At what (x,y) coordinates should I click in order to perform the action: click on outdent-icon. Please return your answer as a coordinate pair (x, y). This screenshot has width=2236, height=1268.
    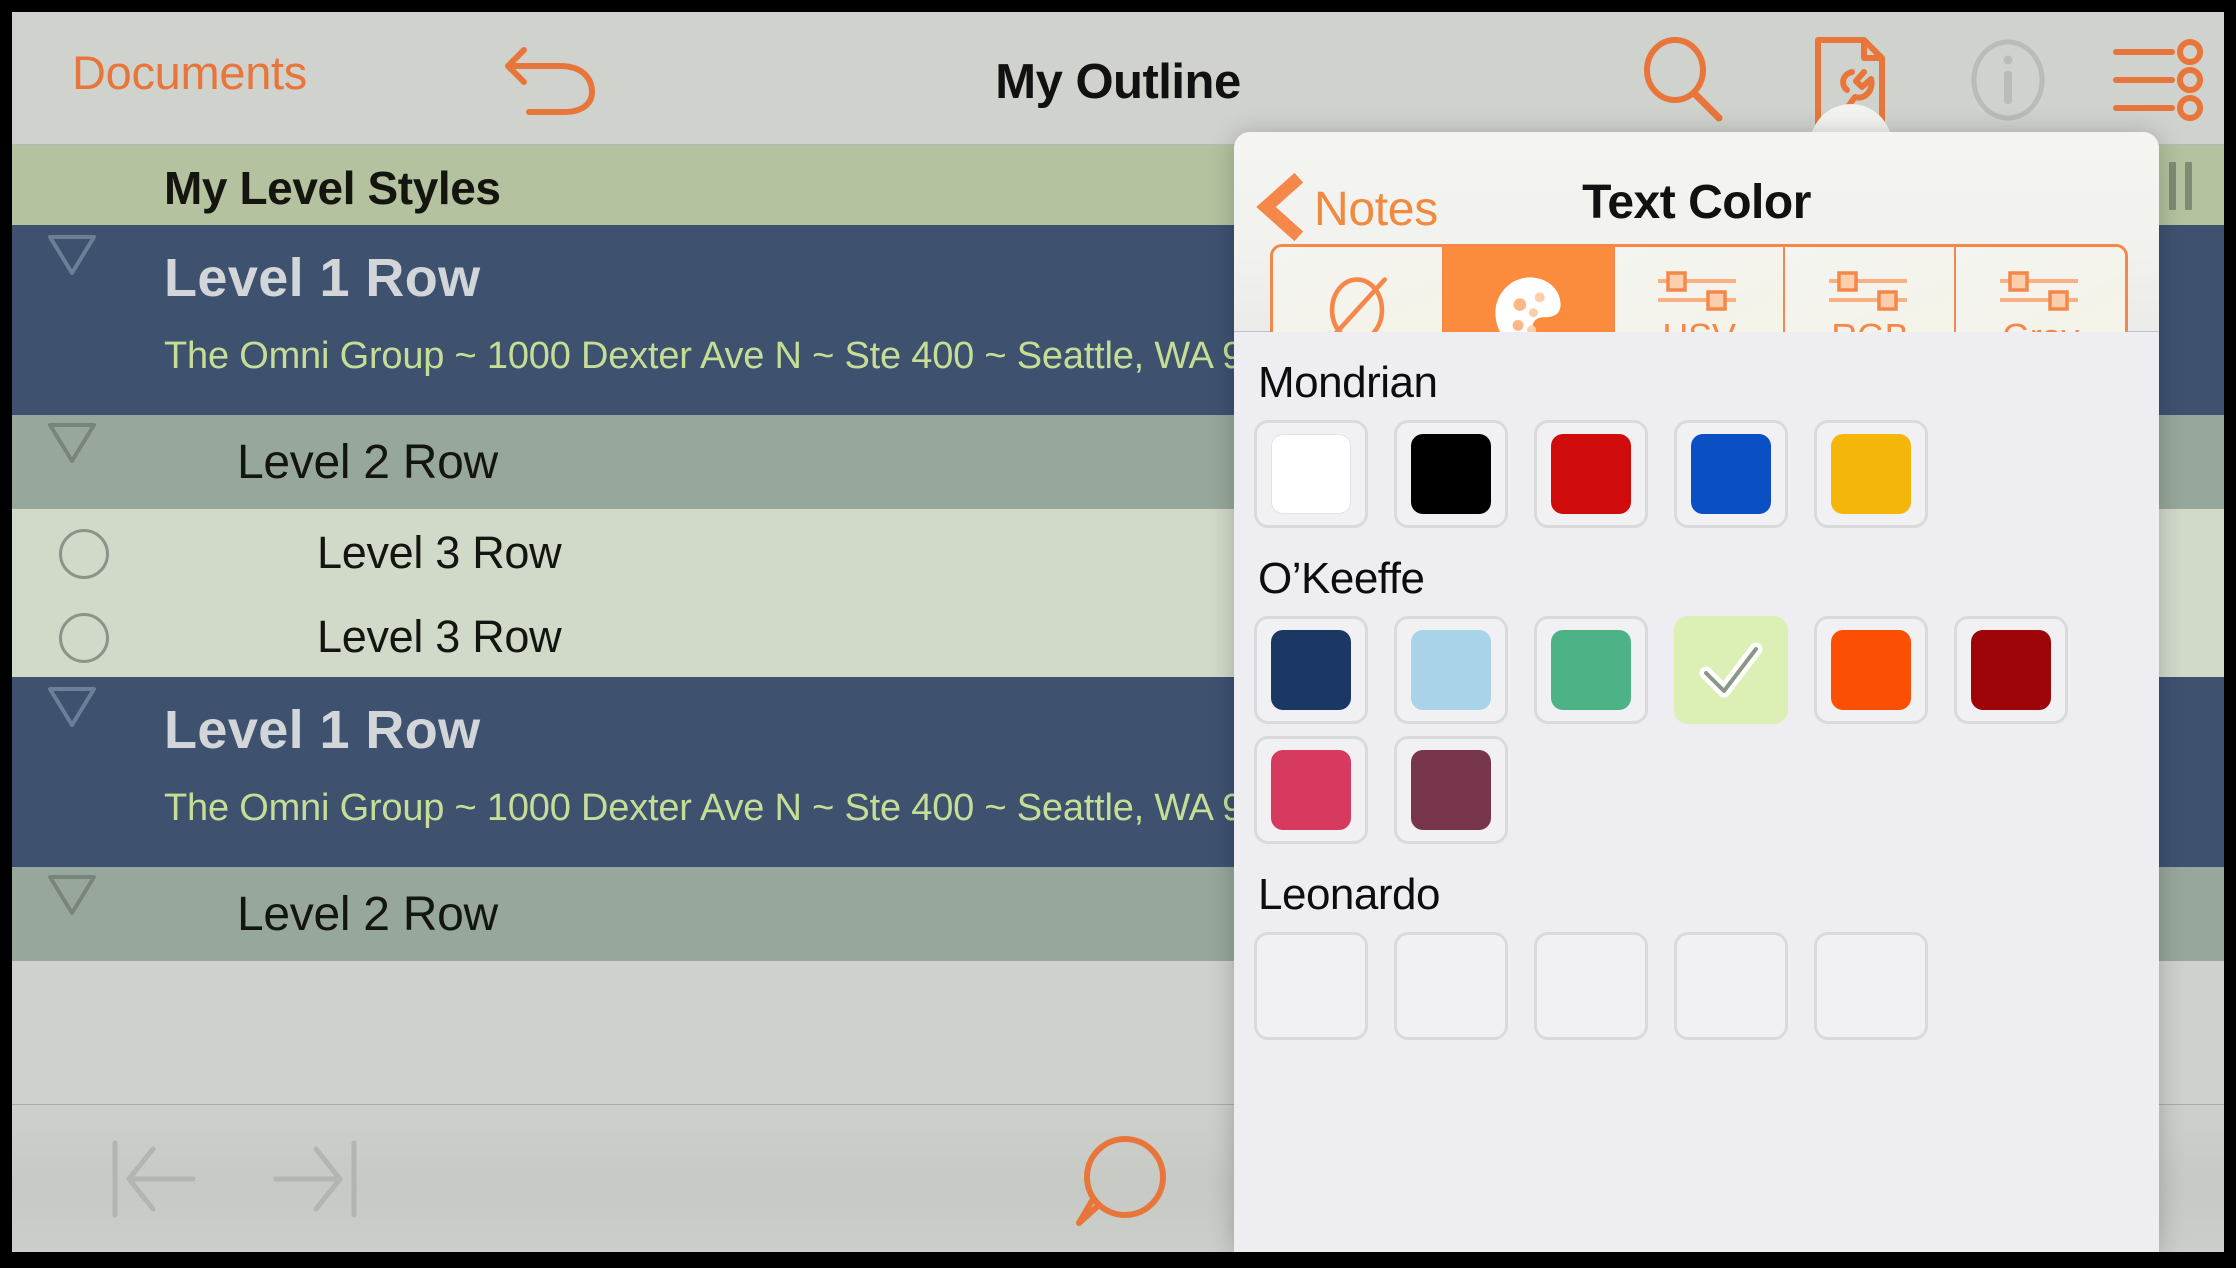
    Looking at the image, I should click on (159, 1179).